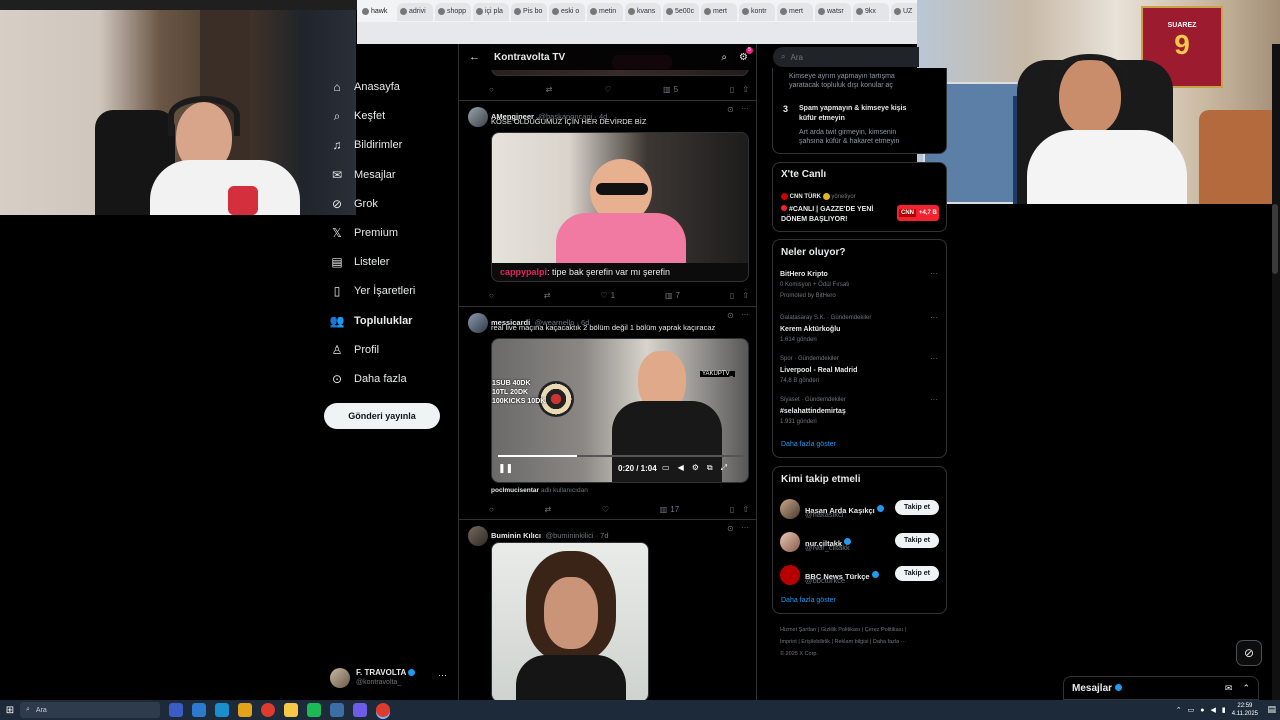 The image size is (1280, 720). What do you see at coordinates (453, 12) in the screenshot?
I see `browser-tab: shopp` at bounding box center [453, 12].